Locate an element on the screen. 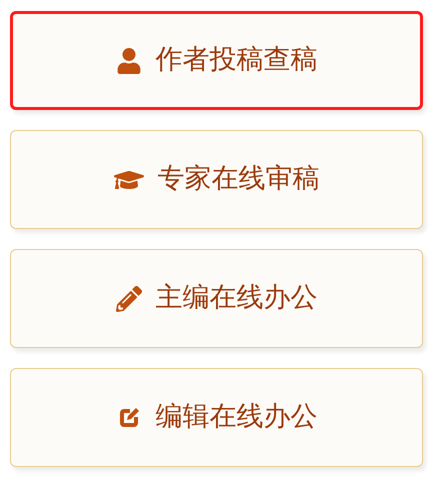 This screenshot has width=438, height=482. pencil-icon is located at coordinates (129, 299).